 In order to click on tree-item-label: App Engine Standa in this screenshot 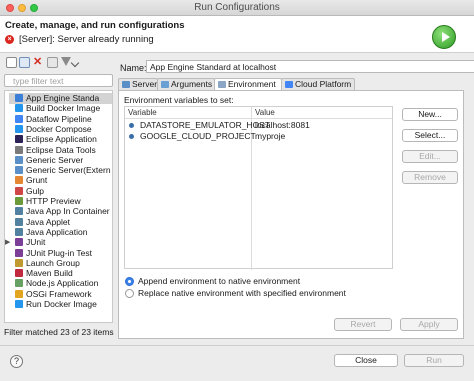, I will do `click(63, 98)`.